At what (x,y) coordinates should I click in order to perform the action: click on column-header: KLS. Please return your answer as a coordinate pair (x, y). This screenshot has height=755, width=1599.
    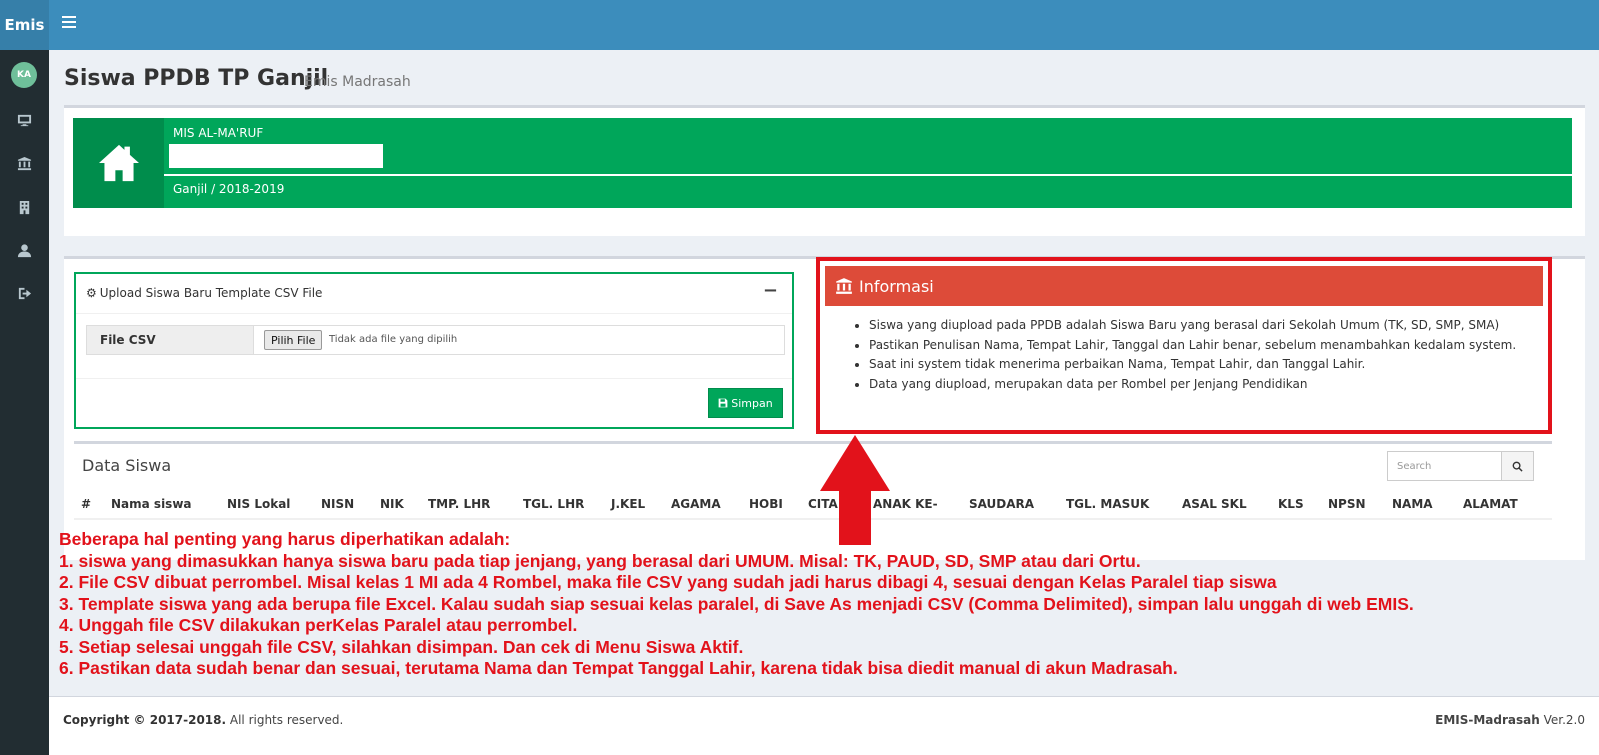
    Looking at the image, I should click on (1291, 504).